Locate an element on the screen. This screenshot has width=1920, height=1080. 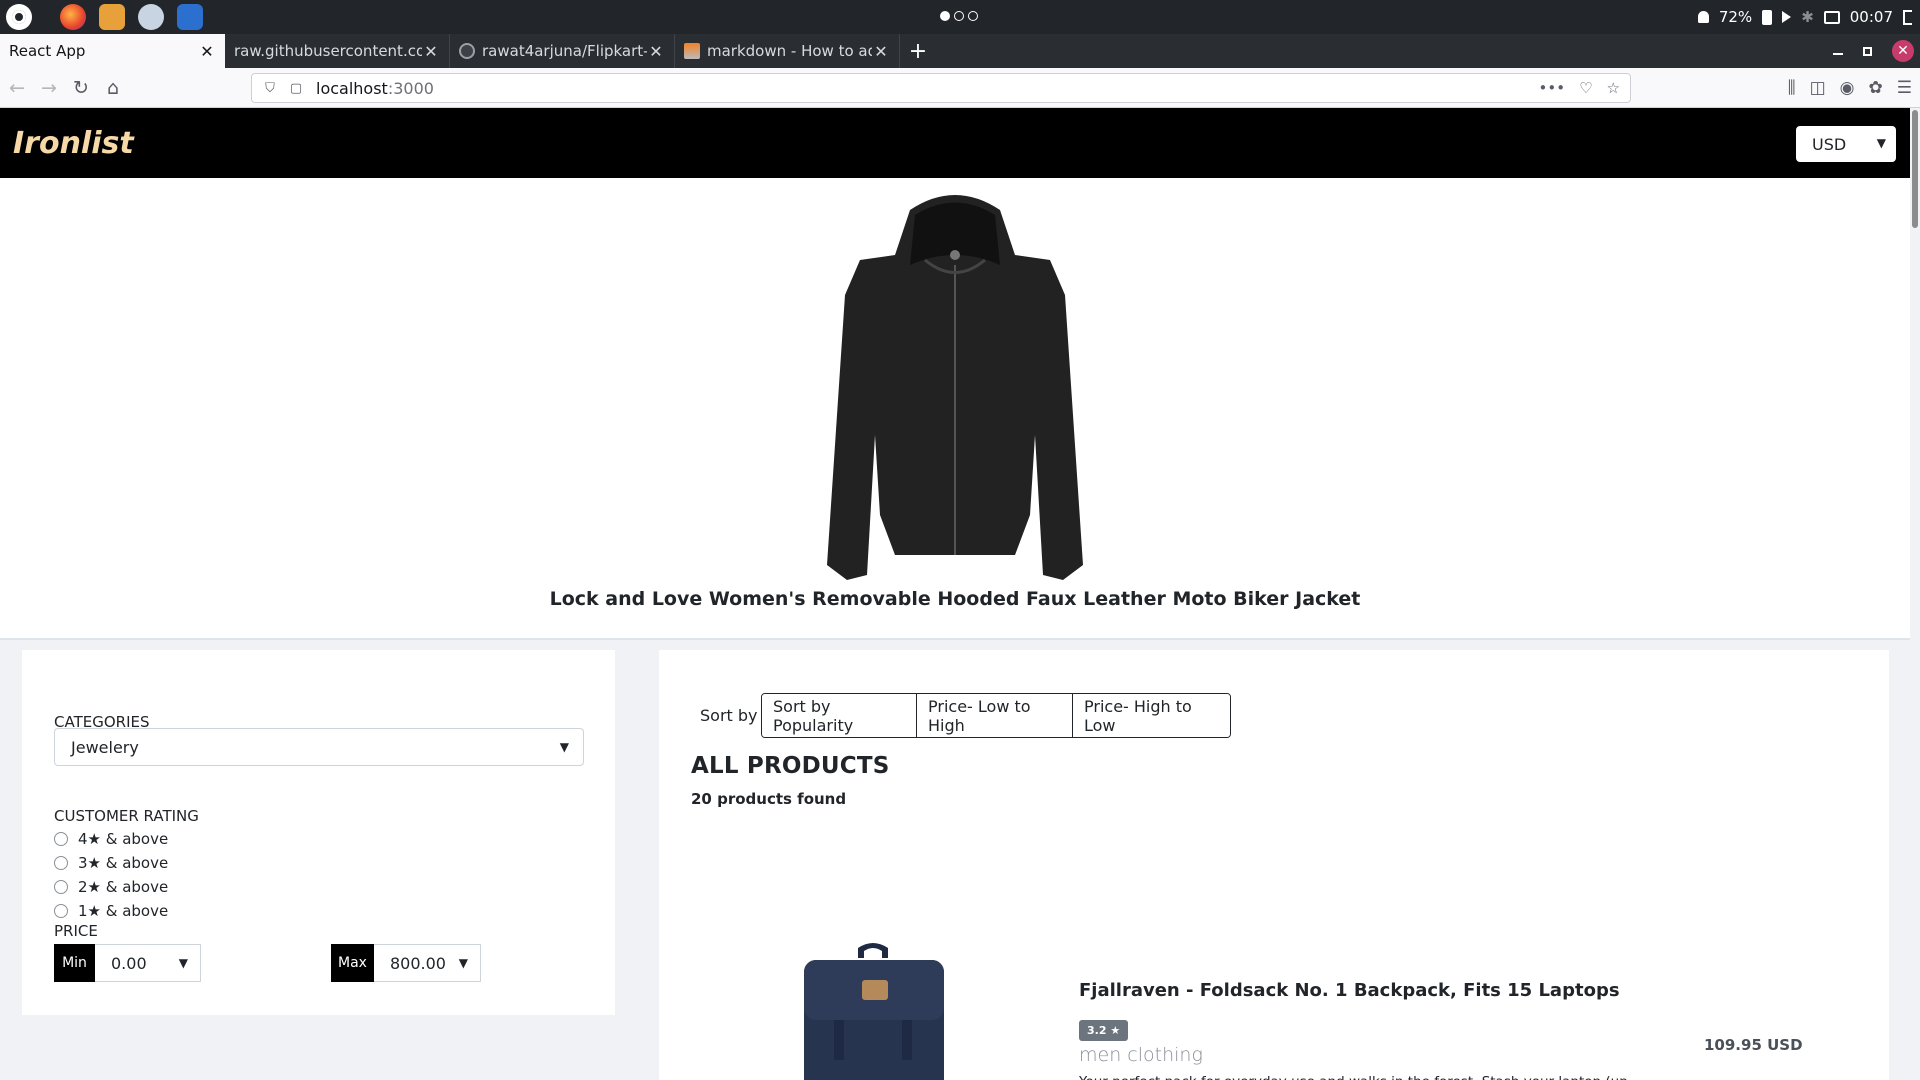
system-tray: 72% ✱ 00:07 is located at coordinates (1804, 17).